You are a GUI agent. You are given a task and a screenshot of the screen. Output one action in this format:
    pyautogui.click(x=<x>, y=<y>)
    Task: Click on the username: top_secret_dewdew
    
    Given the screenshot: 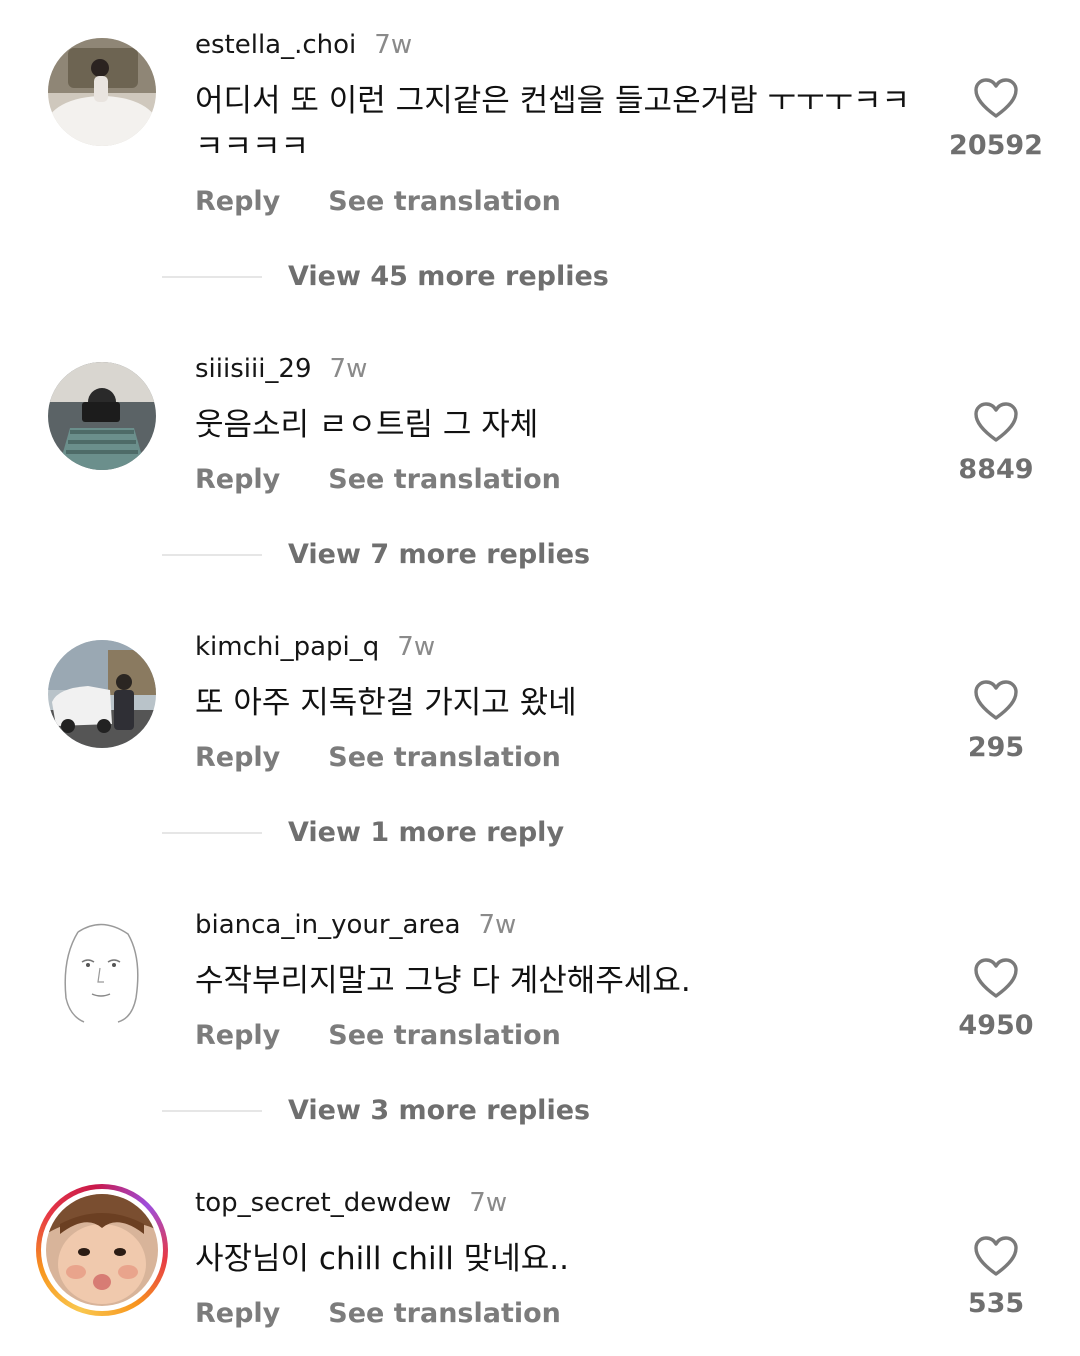 What is the action you would take?
    pyautogui.click(x=323, y=1203)
    